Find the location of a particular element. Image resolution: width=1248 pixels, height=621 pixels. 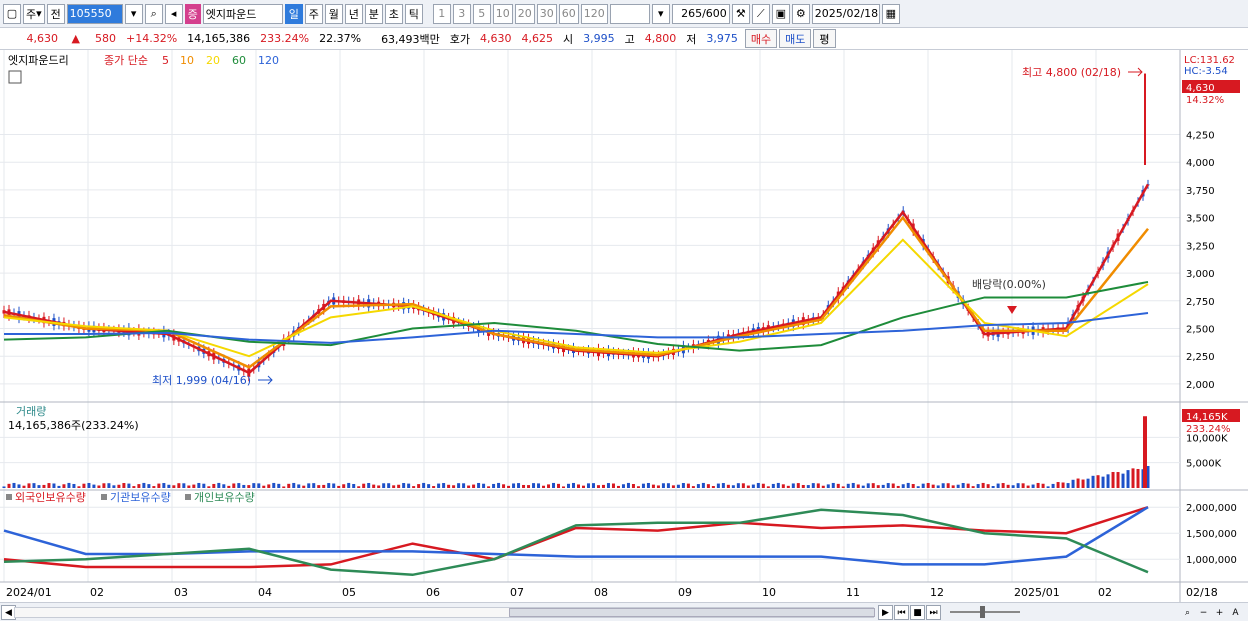

high-arrow-icon is located at coordinates (1135, 72).